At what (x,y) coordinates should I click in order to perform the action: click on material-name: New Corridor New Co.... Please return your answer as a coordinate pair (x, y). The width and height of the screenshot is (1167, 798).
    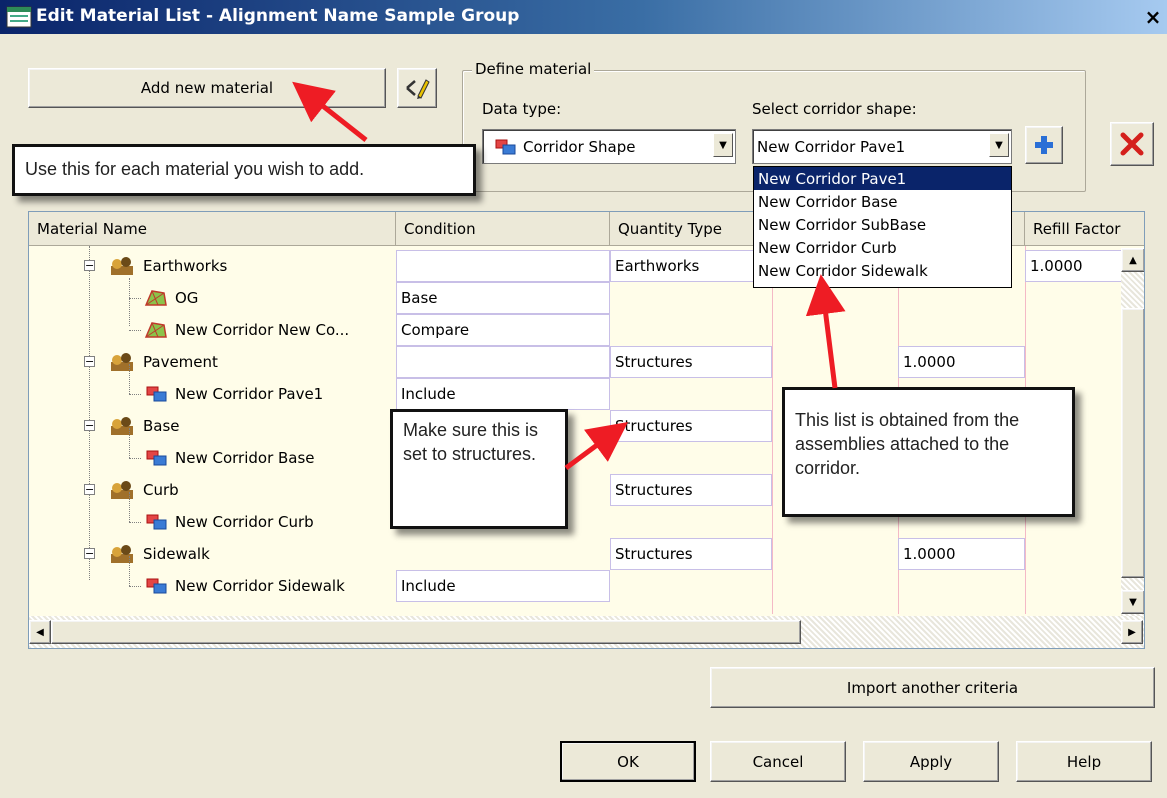
    Looking at the image, I should click on (262, 330).